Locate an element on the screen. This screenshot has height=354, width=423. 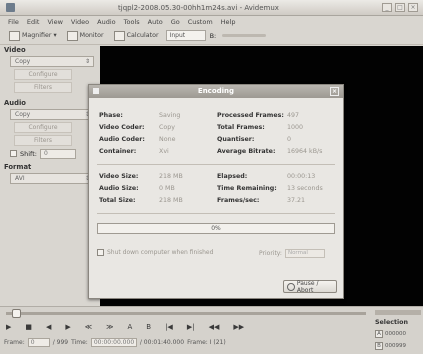
goto-end-icon: ▶| is located at coordinates (191, 327).